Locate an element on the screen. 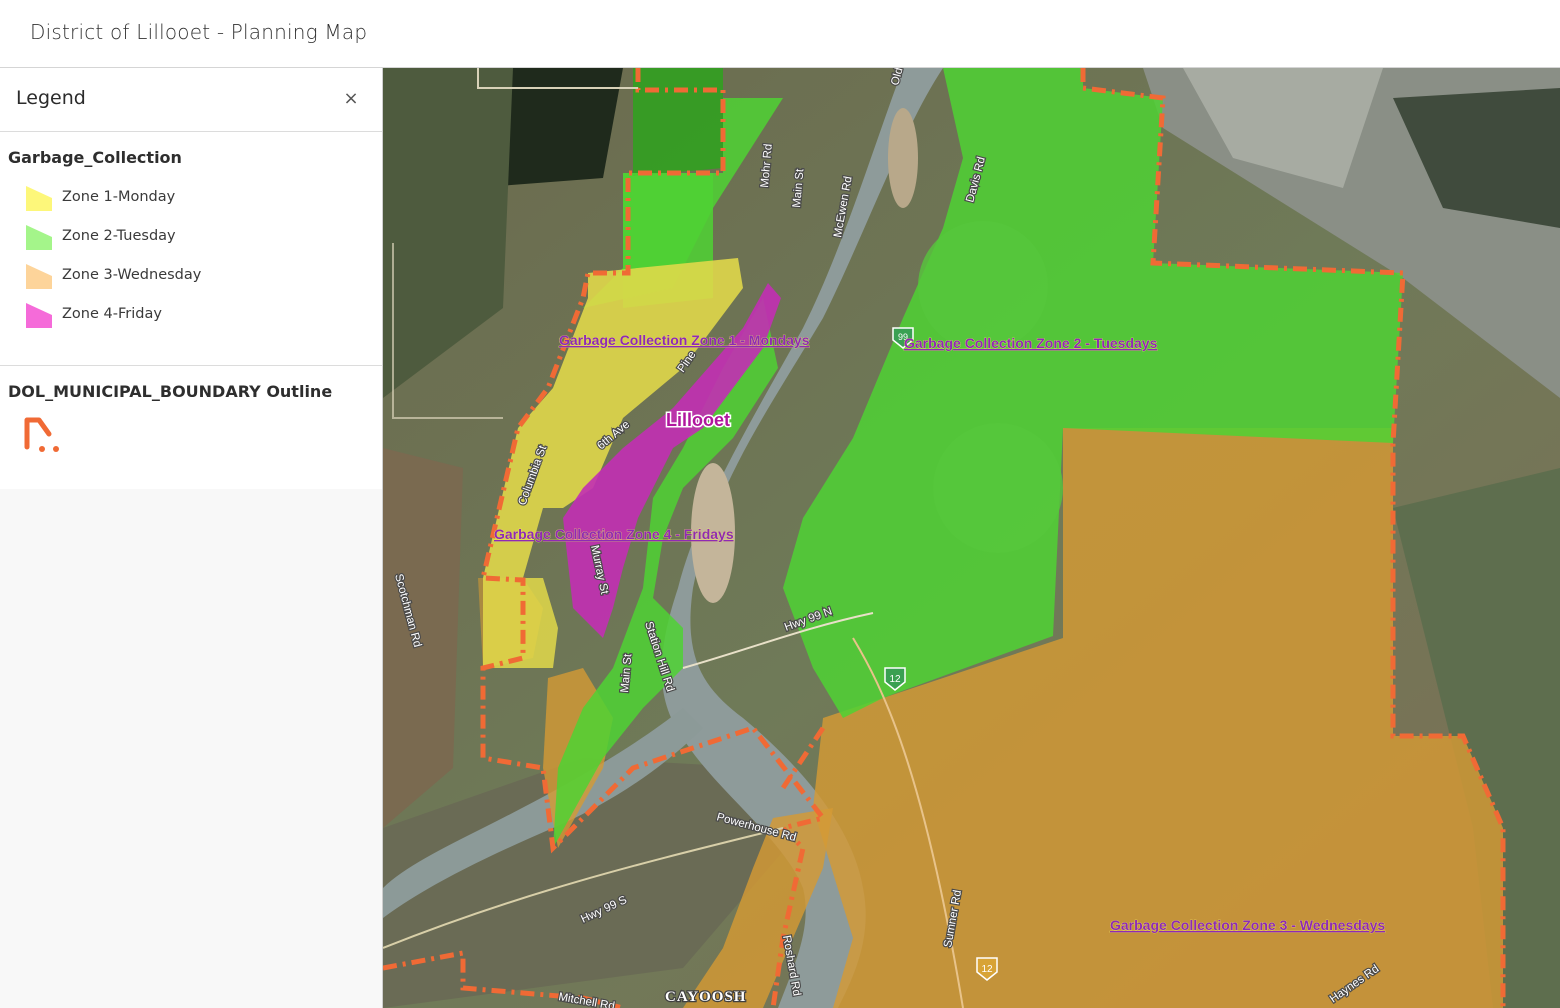 Image resolution: width=1560 pixels, height=1008 pixels. zone2-label: Garbage Collection Zone 2 - Tuesdays is located at coordinates (1031, 343).